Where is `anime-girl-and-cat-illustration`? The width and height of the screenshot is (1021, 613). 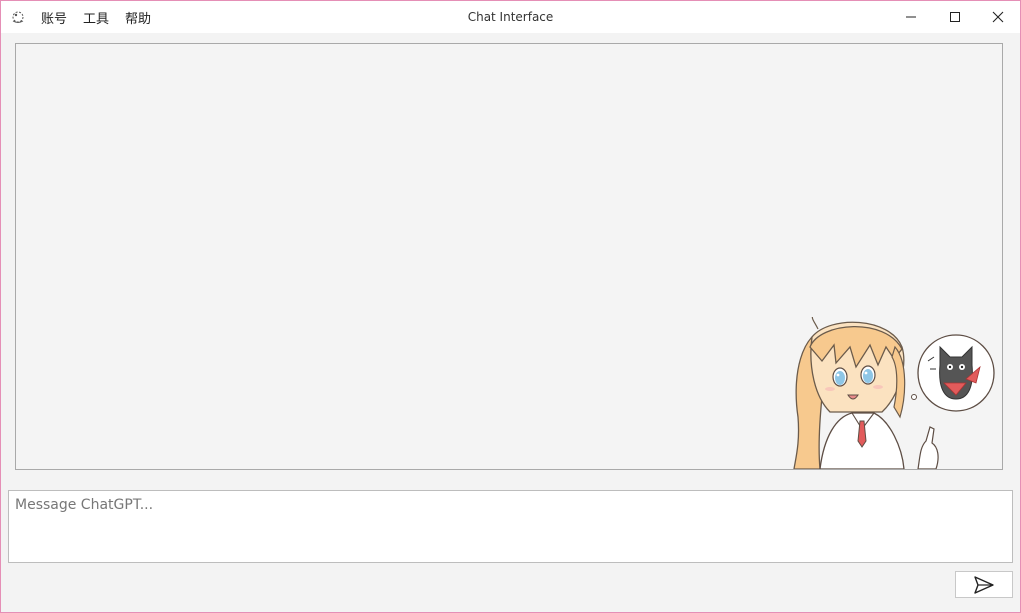 anime-girl-and-cat-illustration is located at coordinates (894, 393).